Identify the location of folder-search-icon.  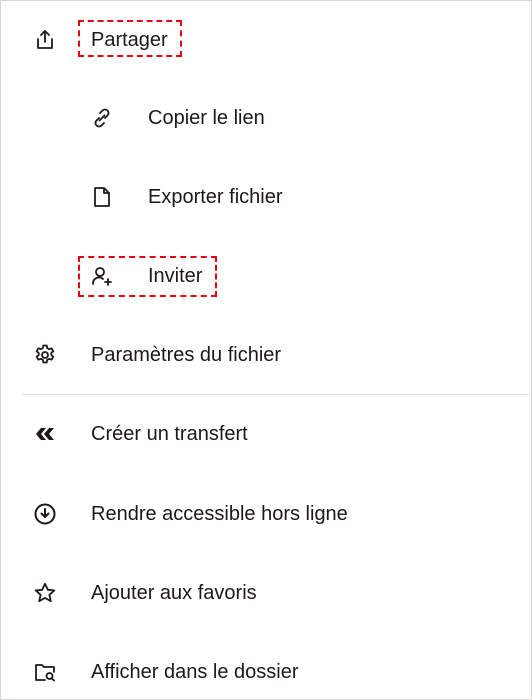
(45, 672).